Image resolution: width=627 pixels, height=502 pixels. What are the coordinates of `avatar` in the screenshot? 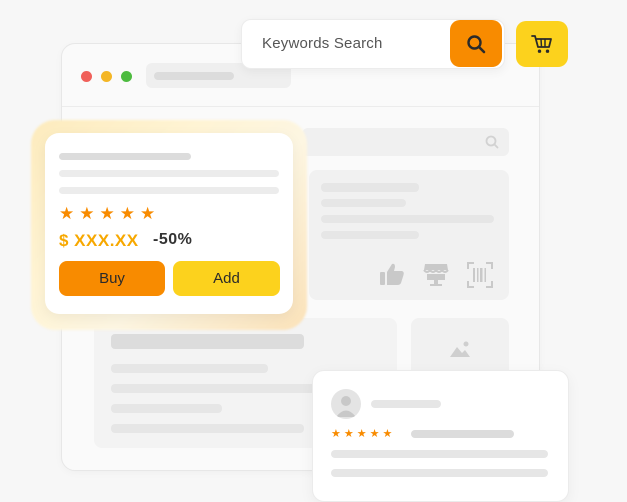 It's located at (346, 404).